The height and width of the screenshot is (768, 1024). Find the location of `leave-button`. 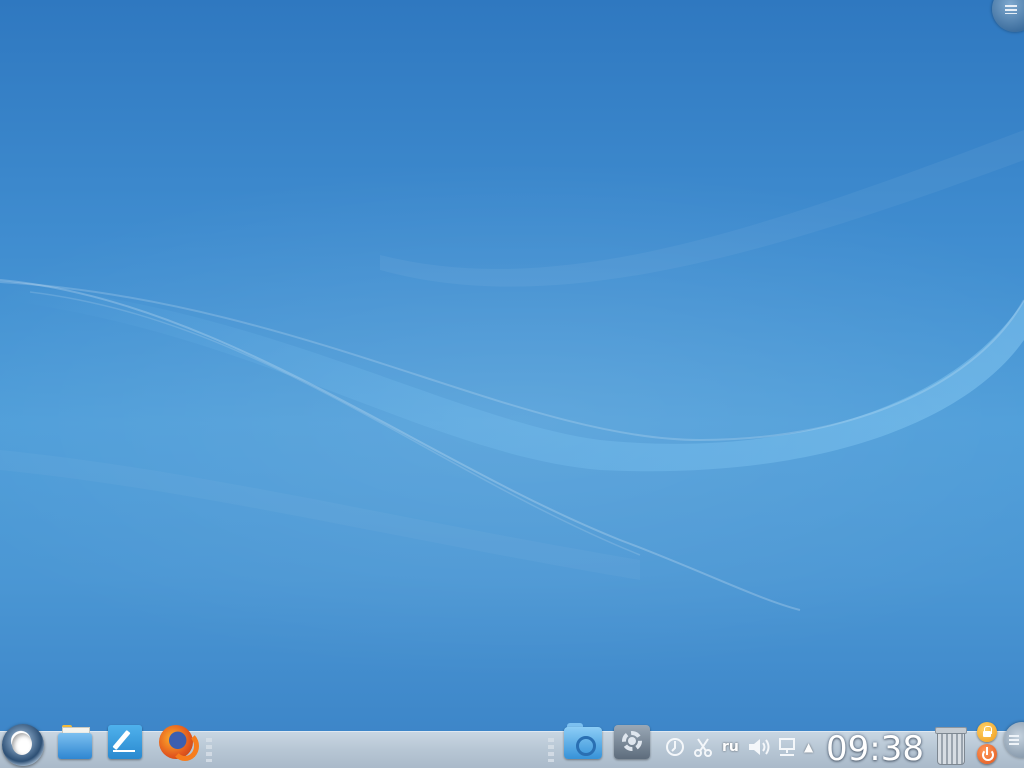

leave-button is located at coordinates (987, 754).